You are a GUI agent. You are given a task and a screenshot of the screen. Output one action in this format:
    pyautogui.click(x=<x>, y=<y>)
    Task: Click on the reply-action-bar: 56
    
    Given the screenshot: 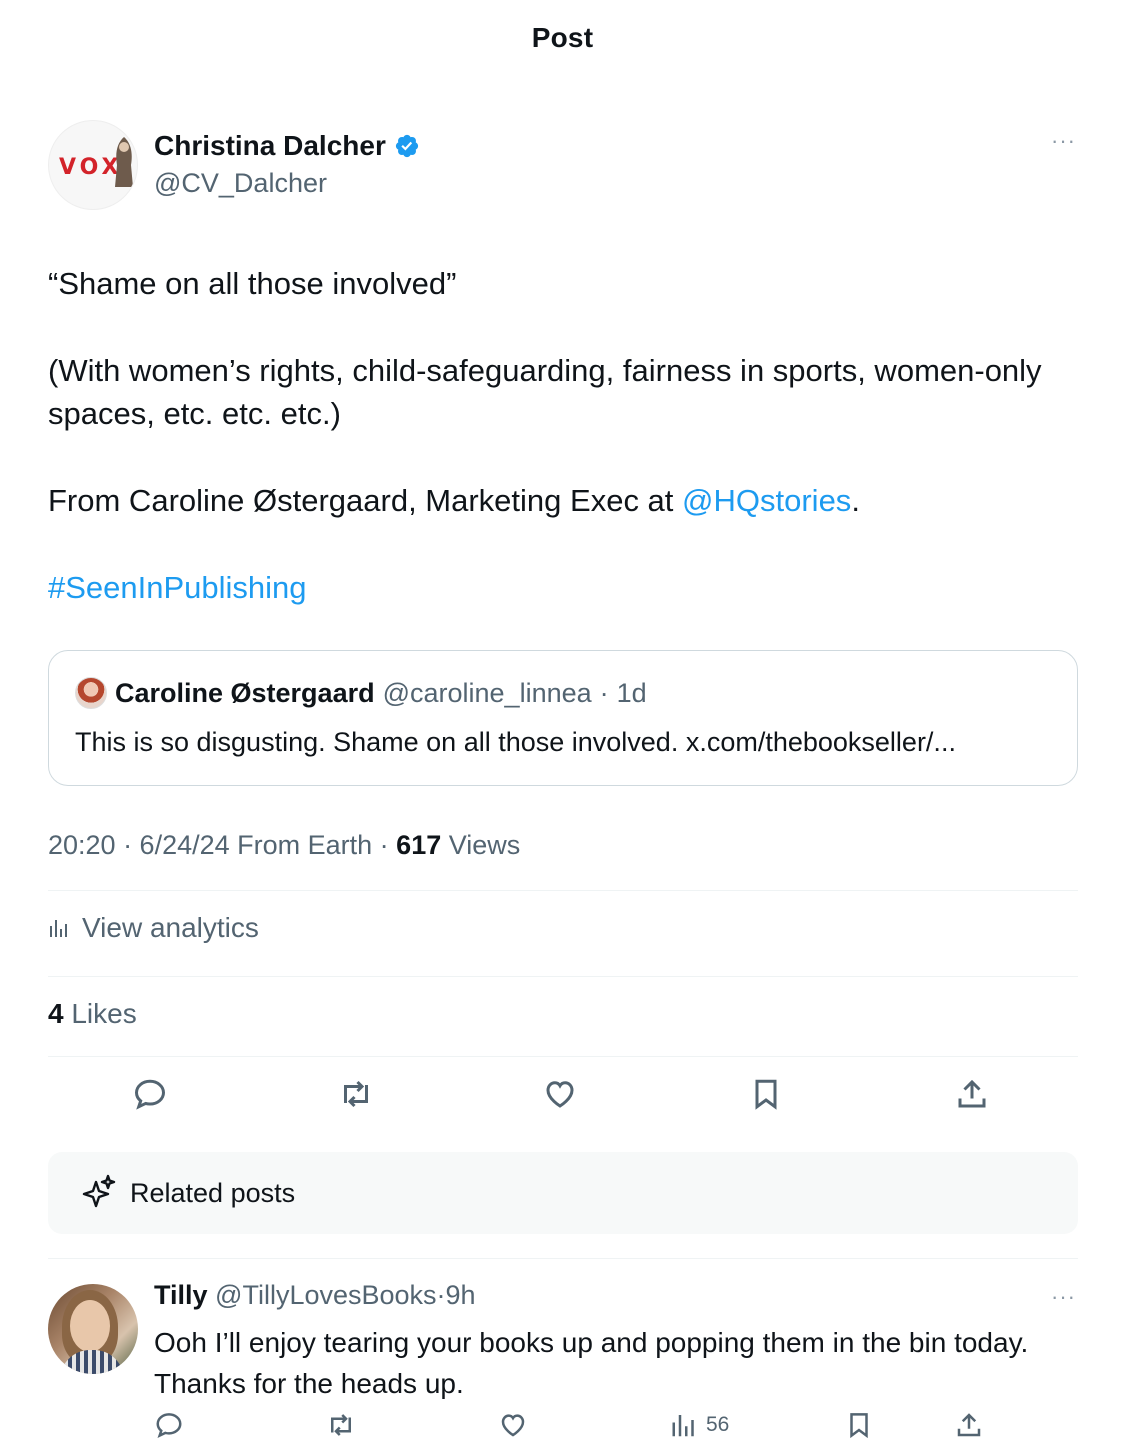 What is the action you would take?
    pyautogui.click(x=614, y=1430)
    